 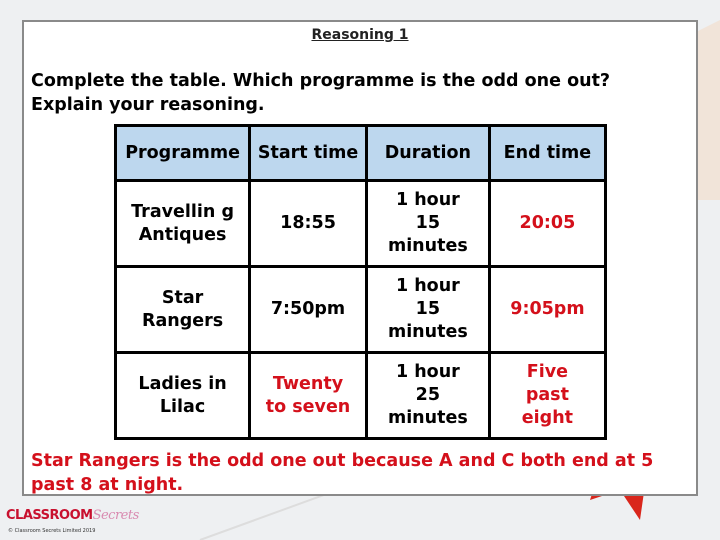 I want to click on classroom-secrets-logo: CLASSROOMSecrets, so click(x=72, y=515).